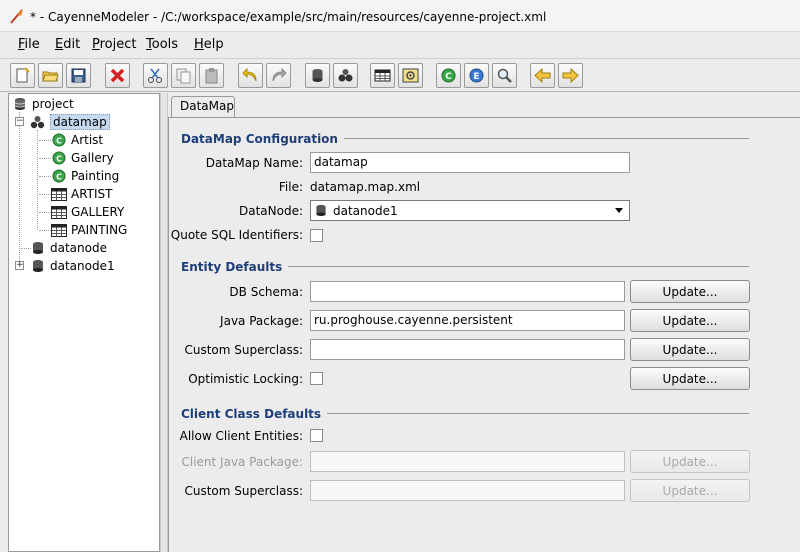 This screenshot has width=800, height=552. Describe the element at coordinates (162, 44) in the screenshot. I see `menu-tools: Tools` at that location.